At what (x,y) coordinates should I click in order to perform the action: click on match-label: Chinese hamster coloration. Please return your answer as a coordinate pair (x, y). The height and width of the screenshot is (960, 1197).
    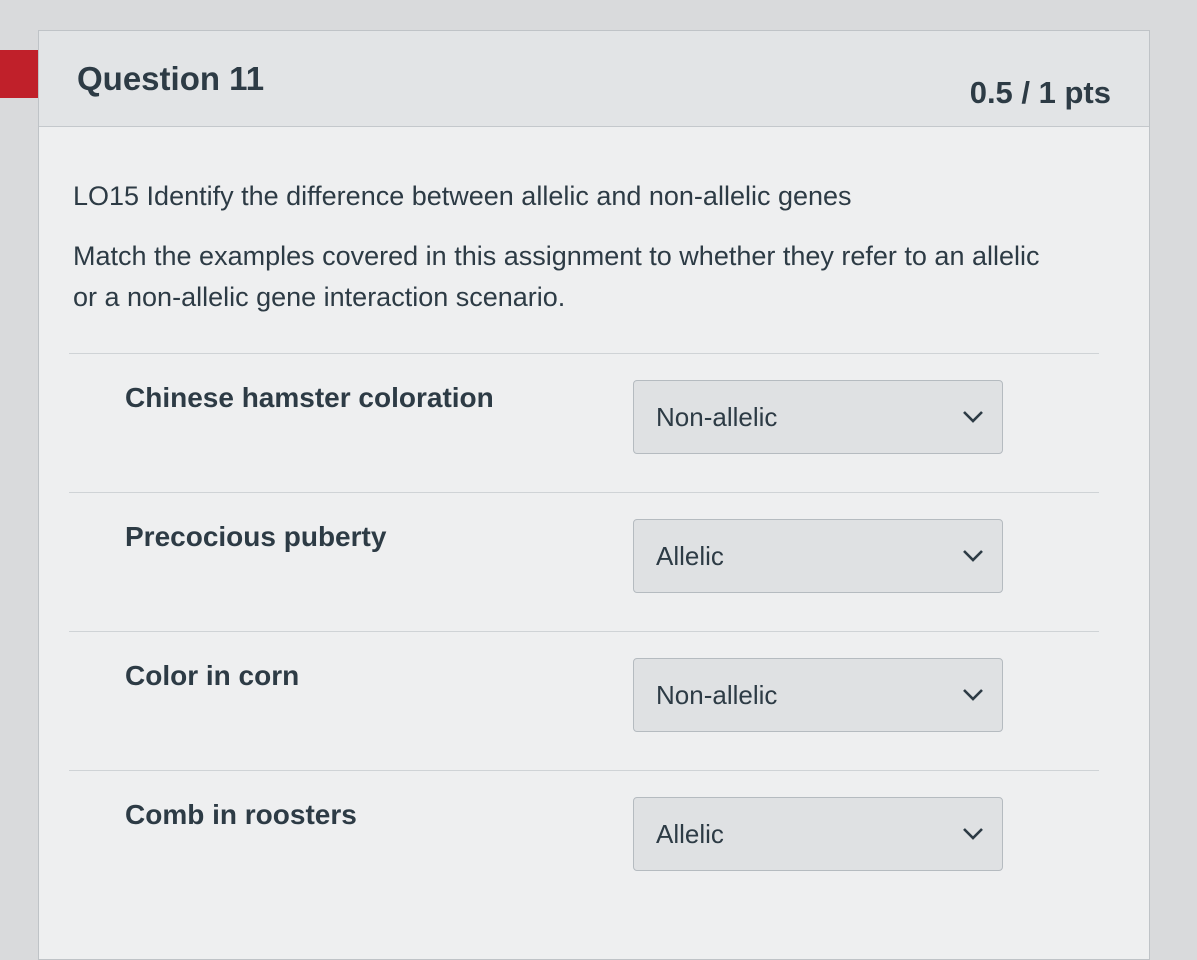
    Looking at the image, I should click on (309, 397).